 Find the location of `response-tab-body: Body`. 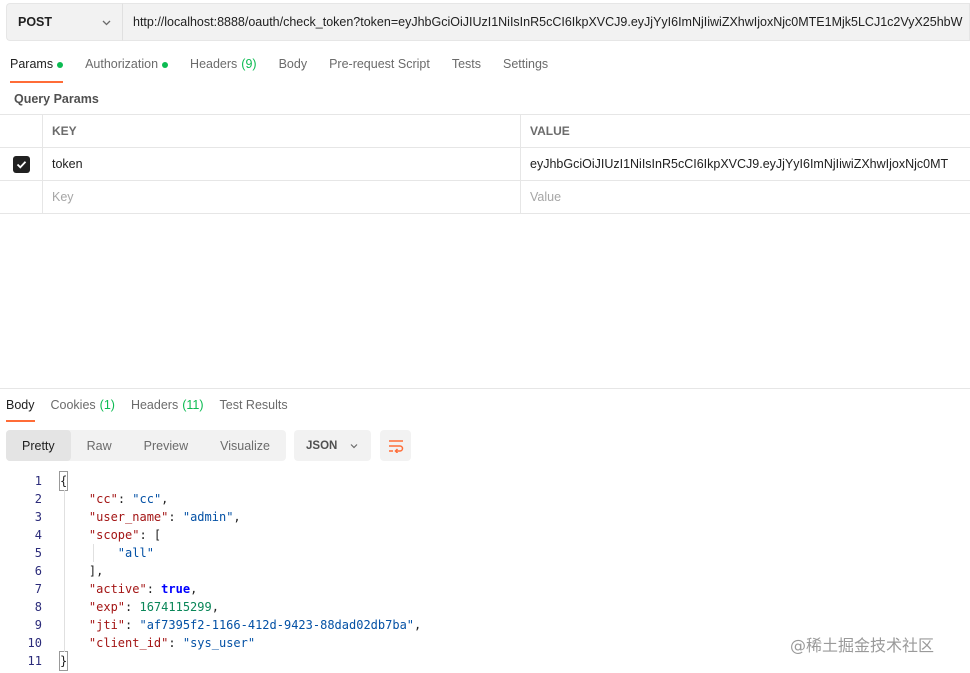

response-tab-body: Body is located at coordinates (20, 410).